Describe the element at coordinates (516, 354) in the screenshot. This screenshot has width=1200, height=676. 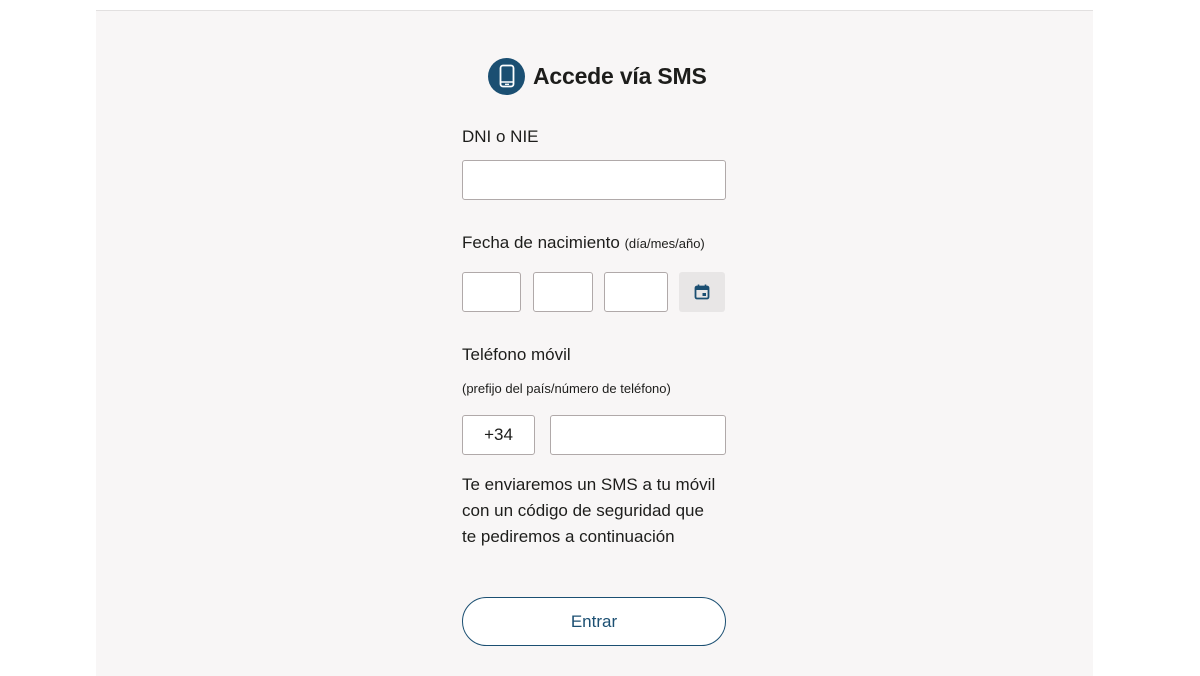
I see `phone-label: Teléfono móvil` at that location.